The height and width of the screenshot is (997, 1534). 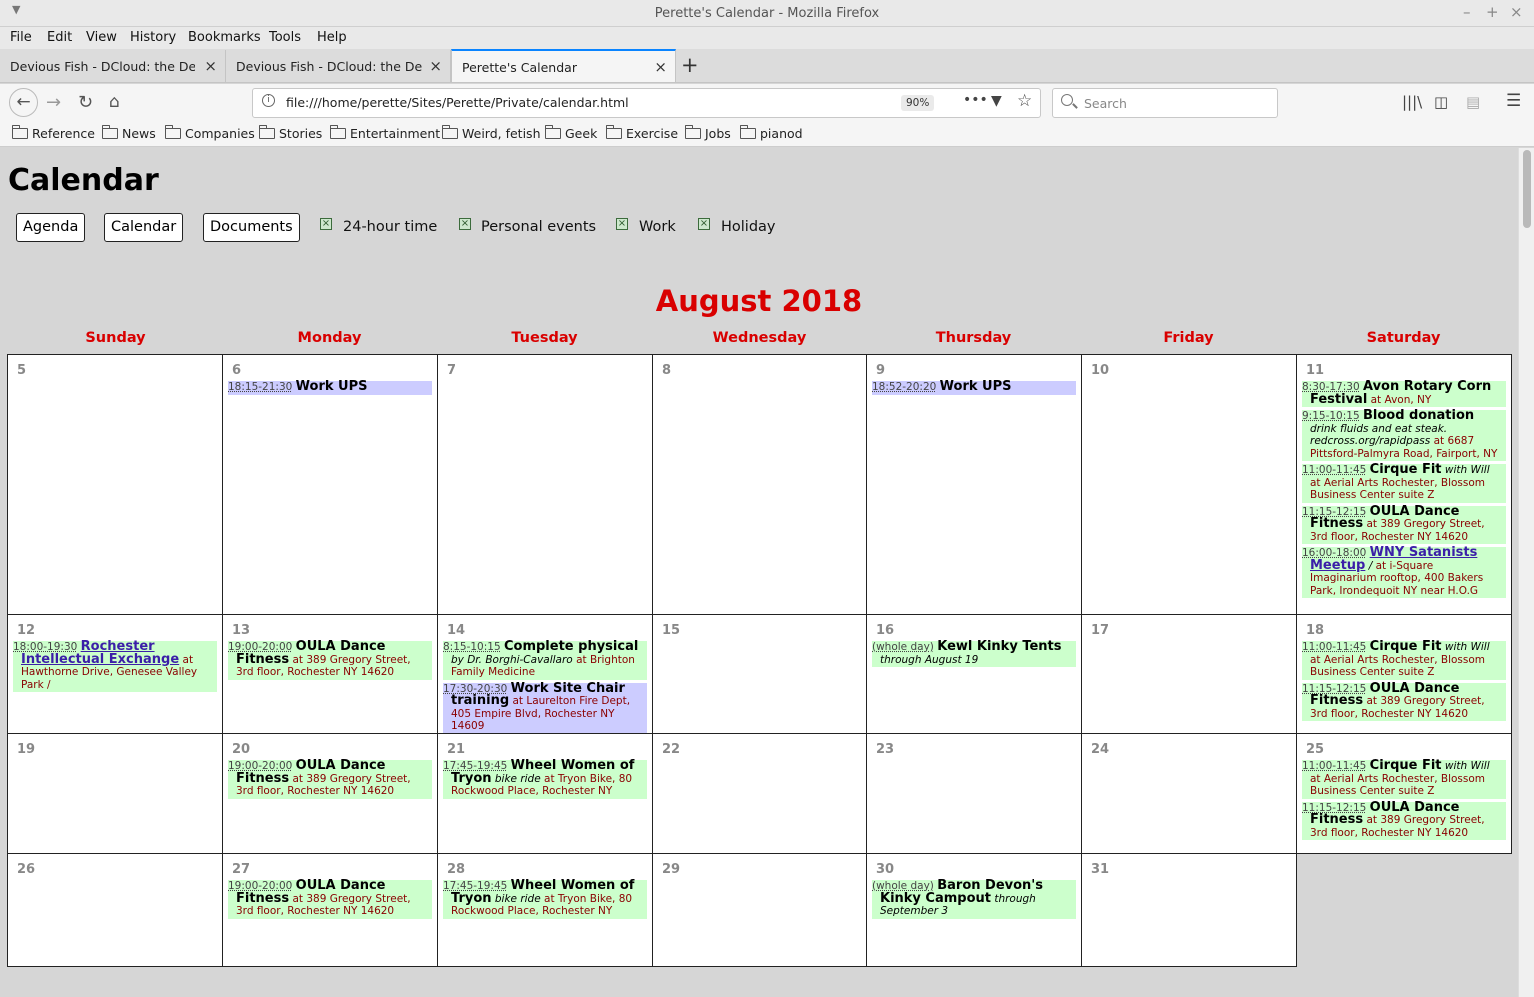 I want to click on holiday-label: Holiday, so click(x=748, y=227).